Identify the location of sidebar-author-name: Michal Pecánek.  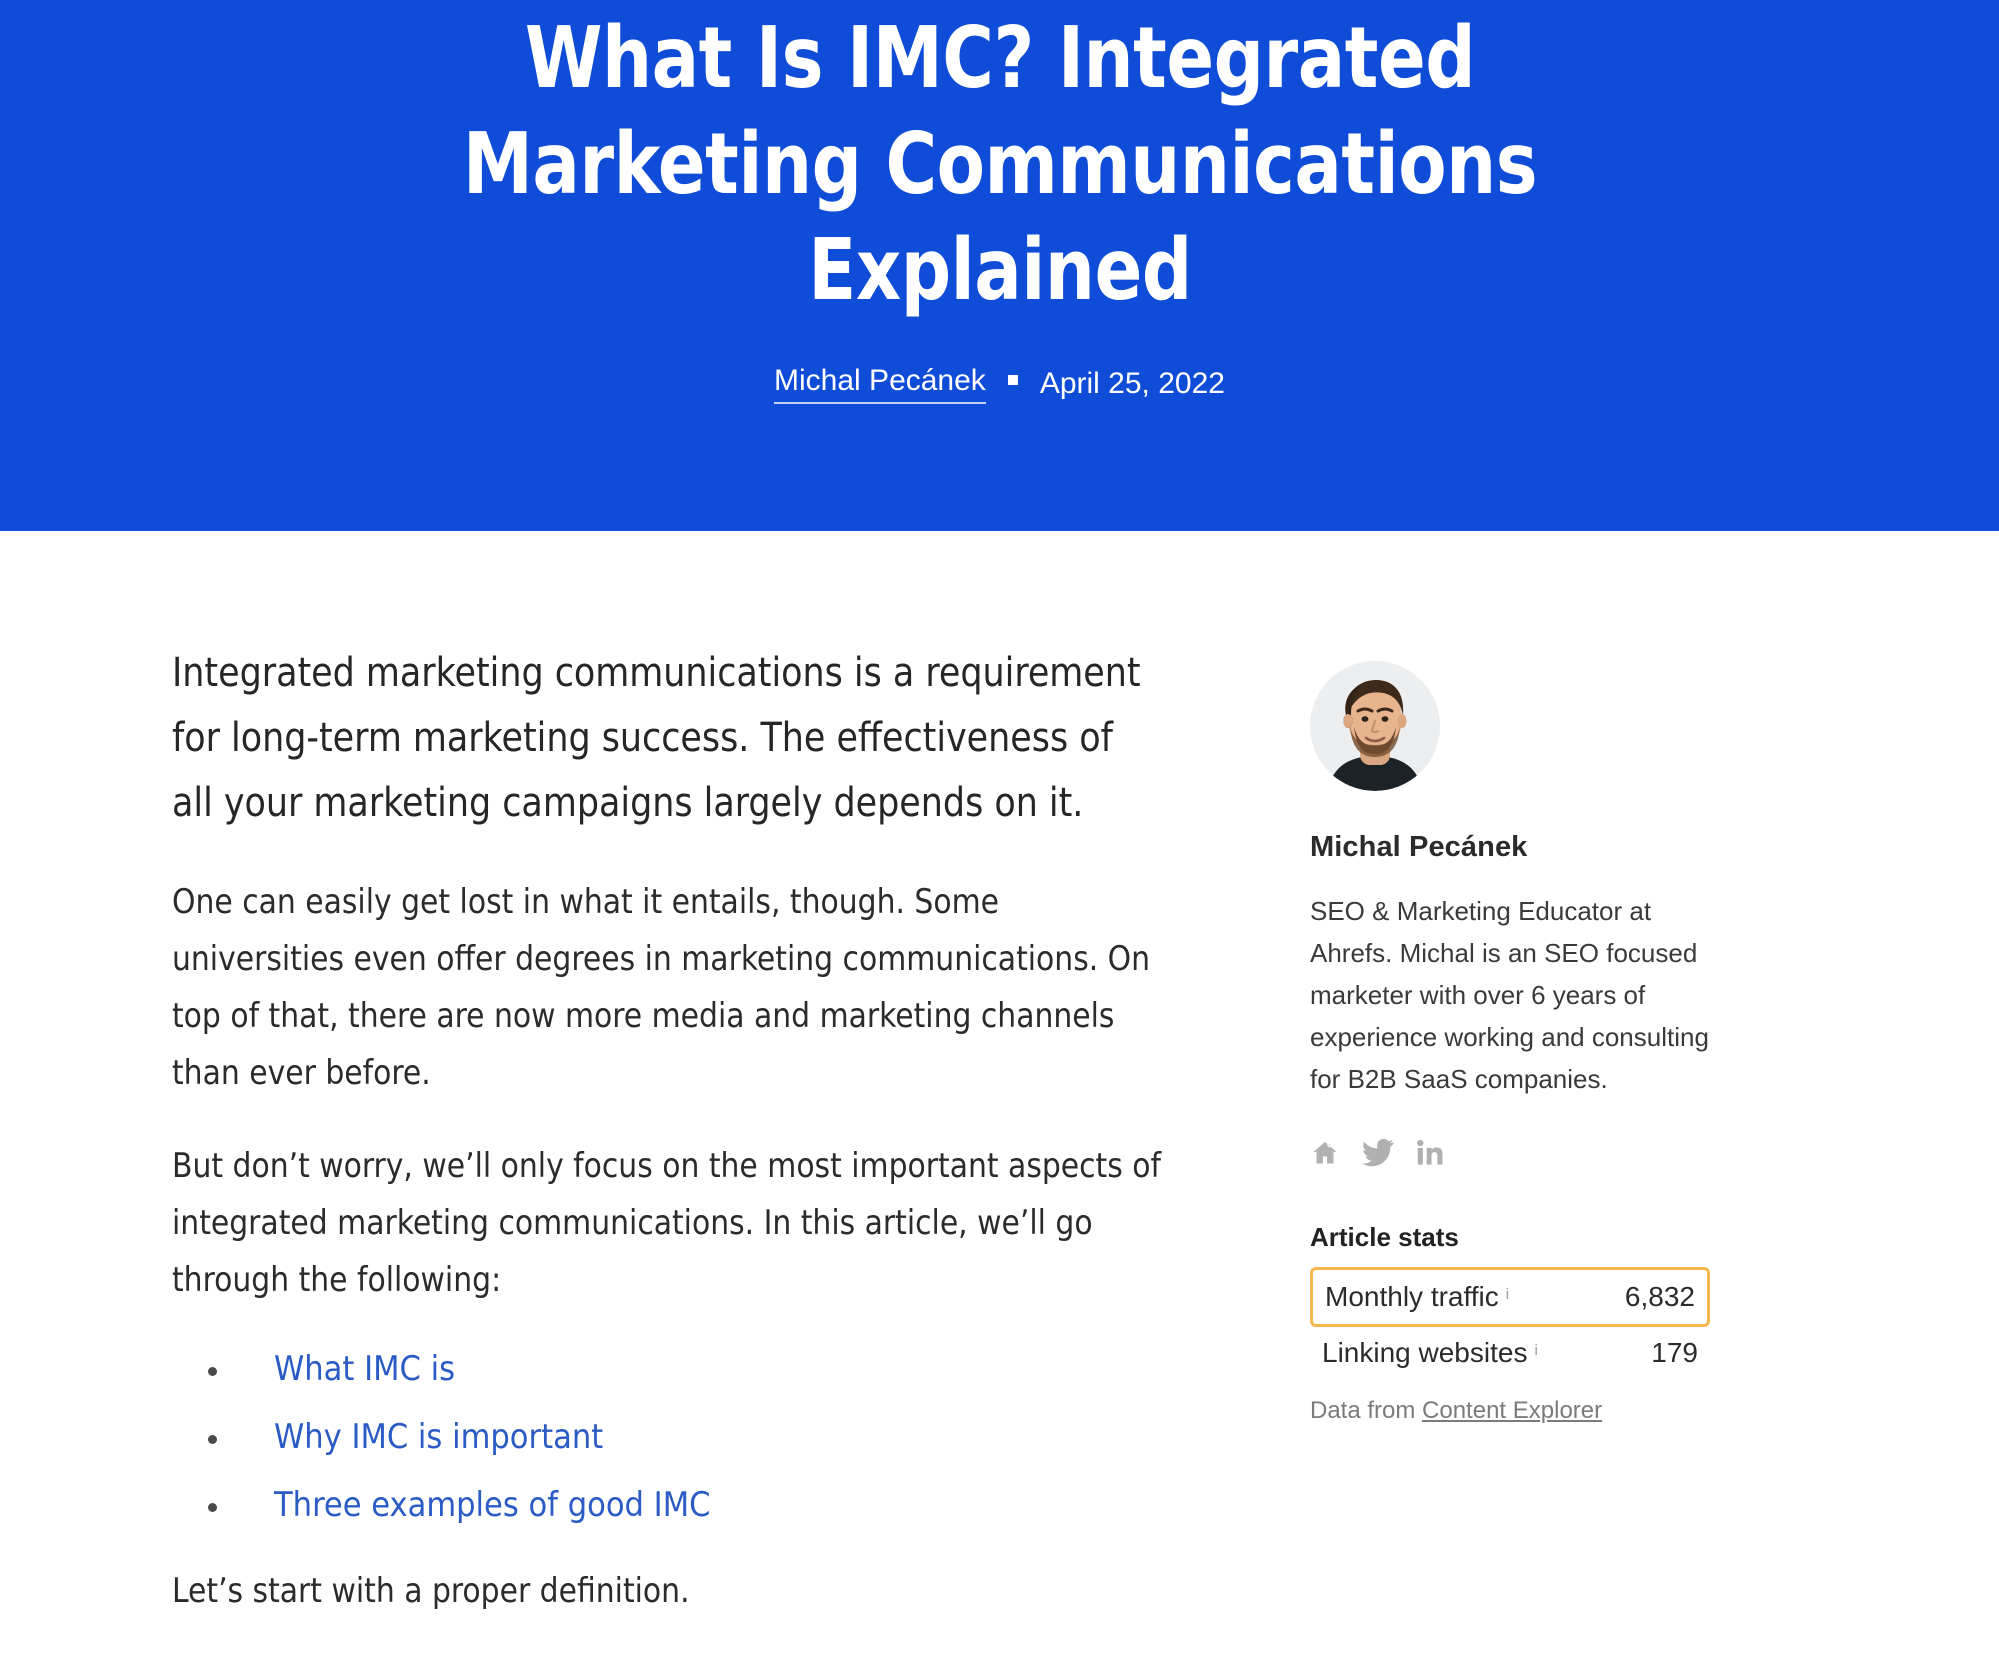
(1419, 847).